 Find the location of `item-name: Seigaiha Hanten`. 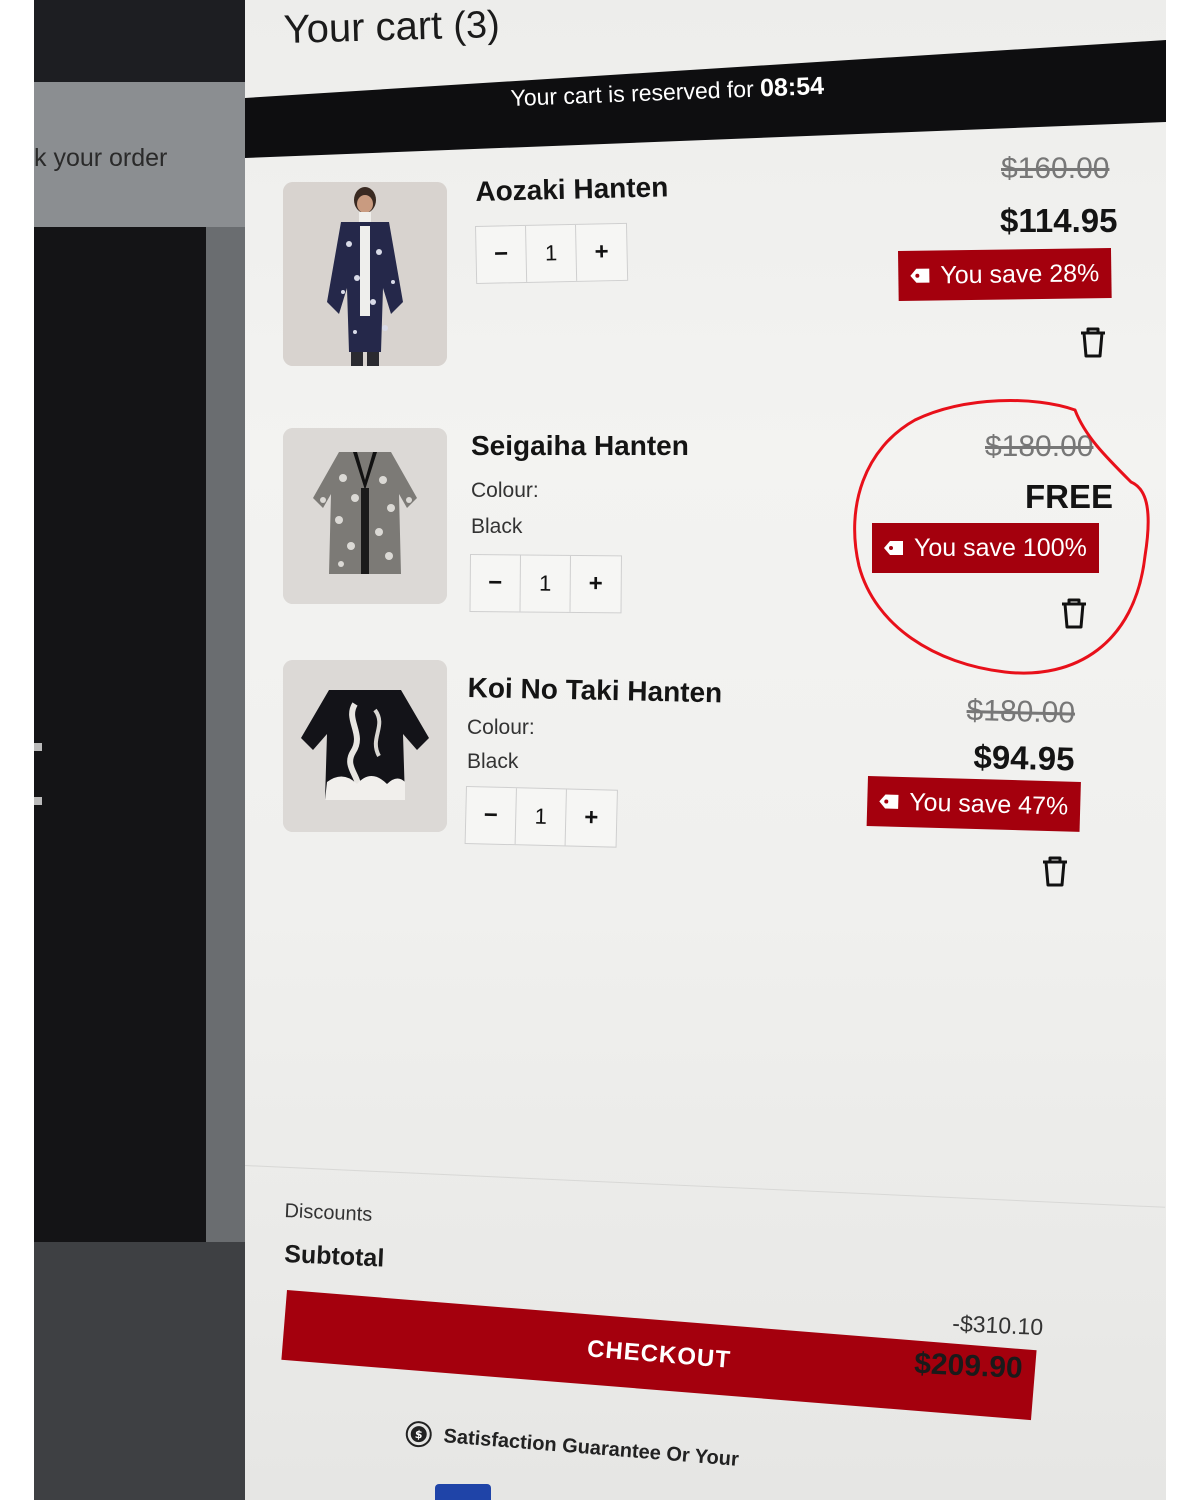

item-name: Seigaiha Hanten is located at coordinates (580, 446).